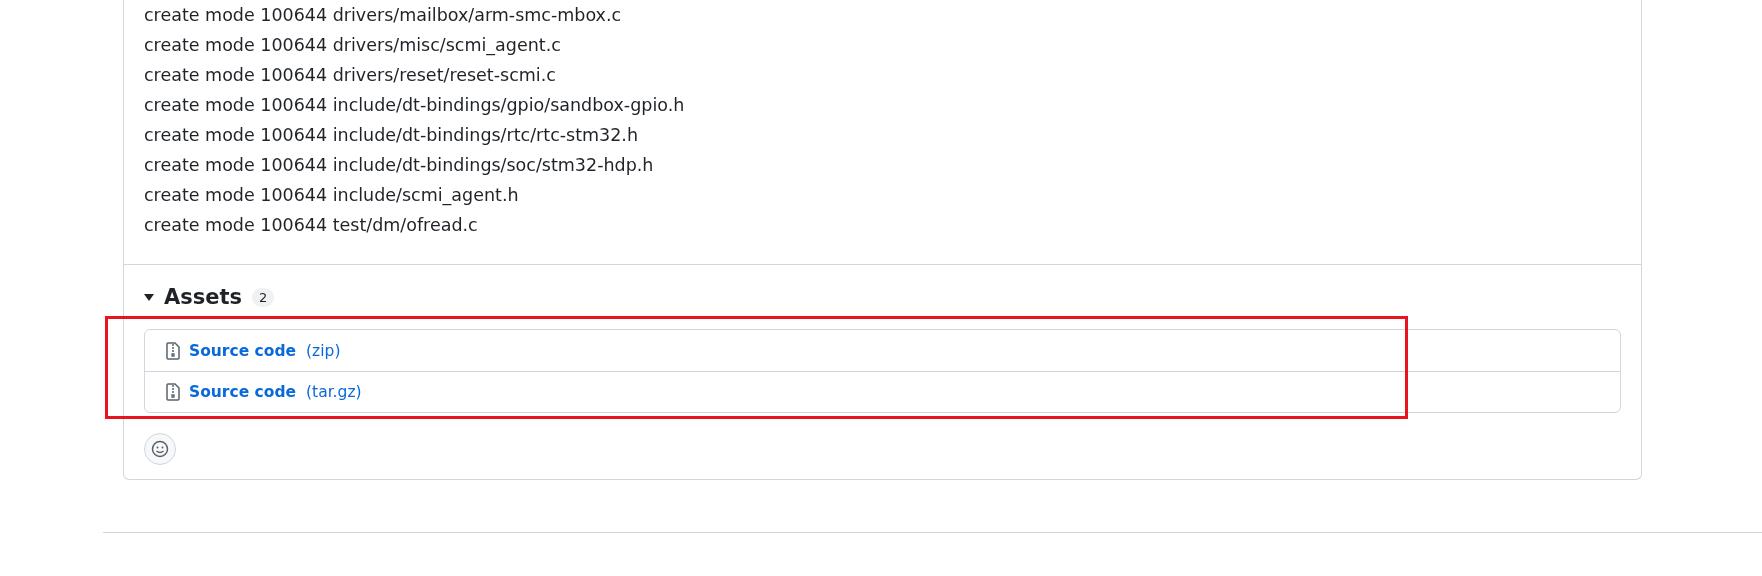 Image resolution: width=1762 pixels, height=576 pixels. Describe the element at coordinates (149, 297) in the screenshot. I see `caret-icon` at that location.